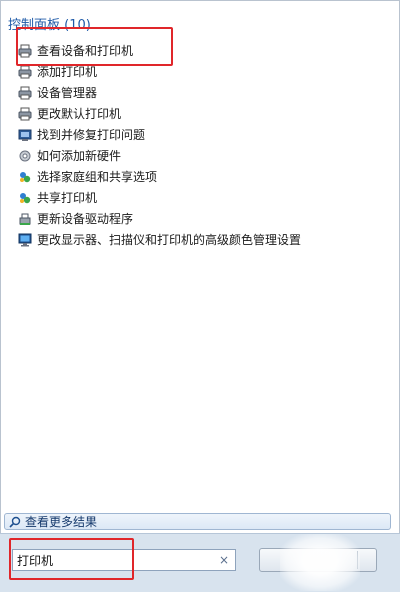 This screenshot has width=400, height=592. I want to click on result-item-color-management: 更改显示器、扫描仪和打印机的高级颜色管理设置, so click(159, 239).